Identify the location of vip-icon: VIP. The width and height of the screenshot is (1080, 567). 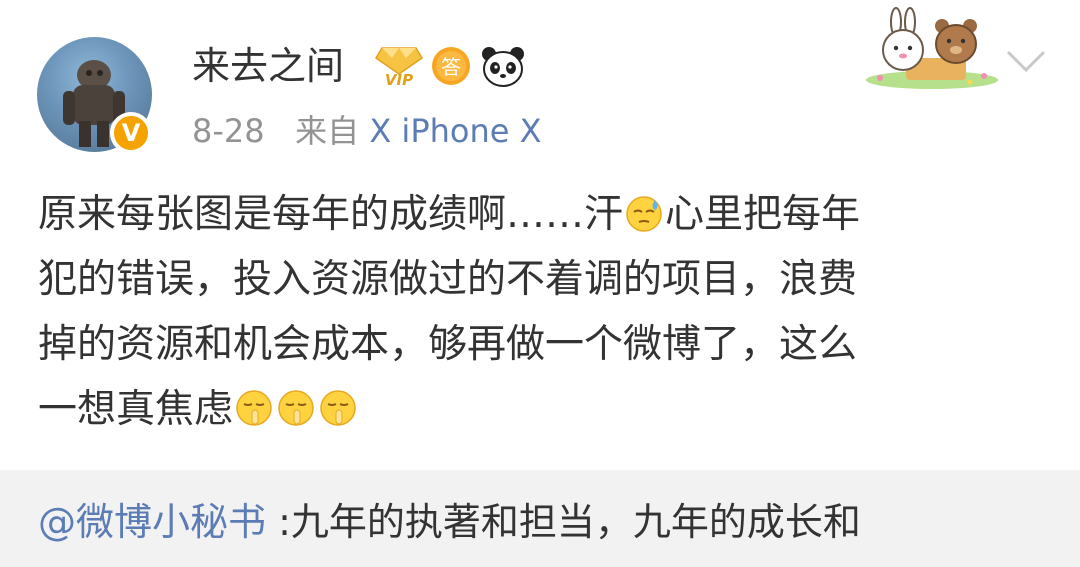
(399, 66).